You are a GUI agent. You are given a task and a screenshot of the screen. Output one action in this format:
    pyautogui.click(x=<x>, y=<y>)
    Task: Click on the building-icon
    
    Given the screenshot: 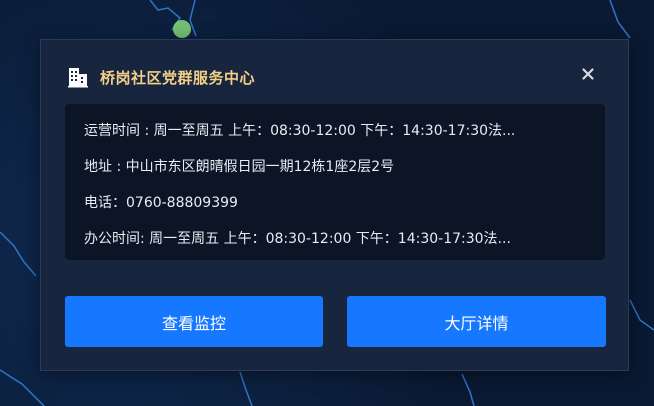 What is the action you would take?
    pyautogui.click(x=78, y=77)
    